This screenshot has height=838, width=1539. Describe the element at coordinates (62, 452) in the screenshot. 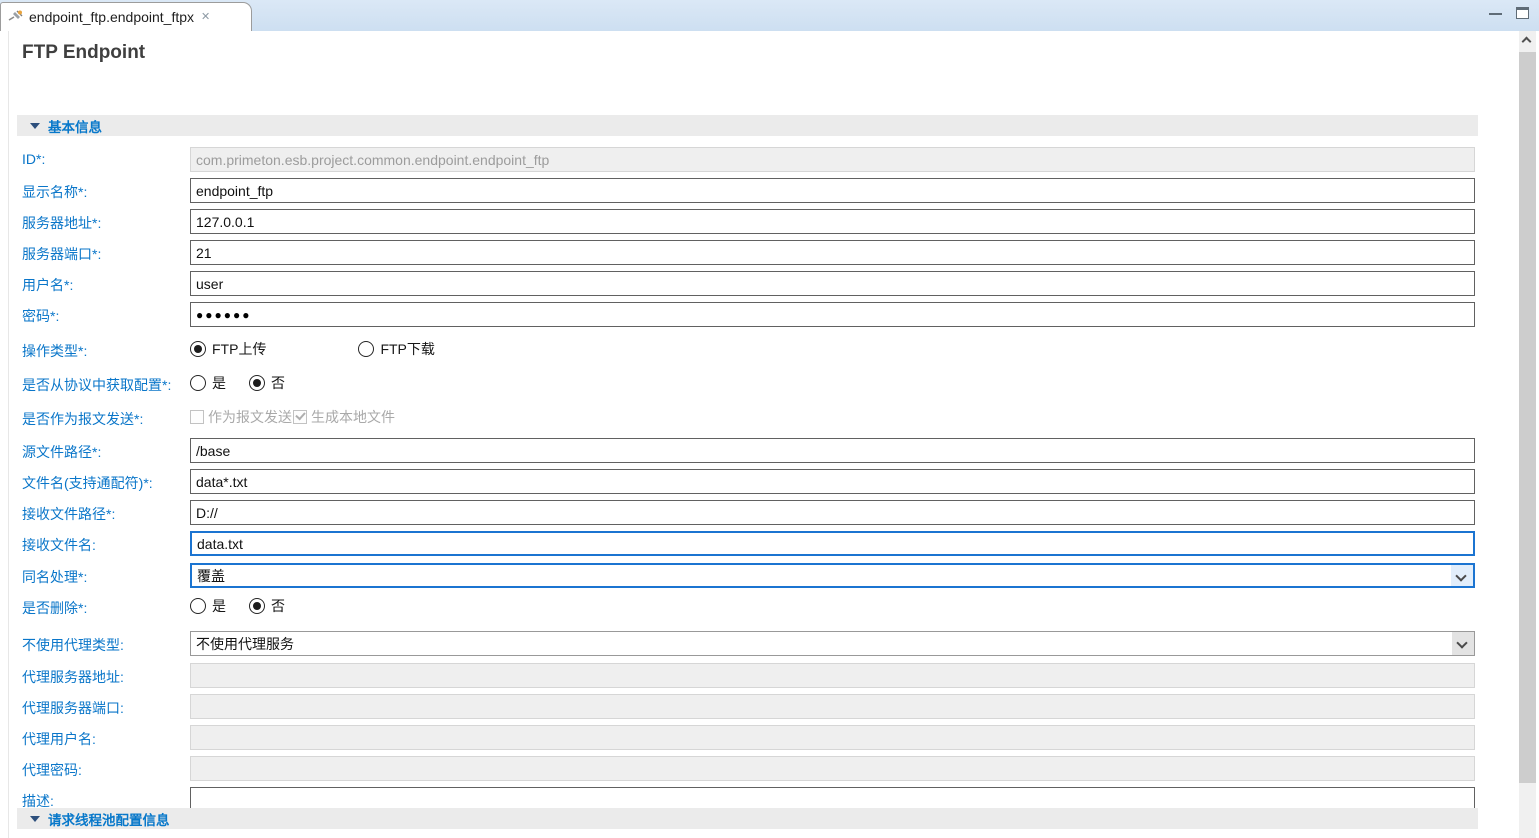

I see `label-source-path: 源文件路径*:` at that location.